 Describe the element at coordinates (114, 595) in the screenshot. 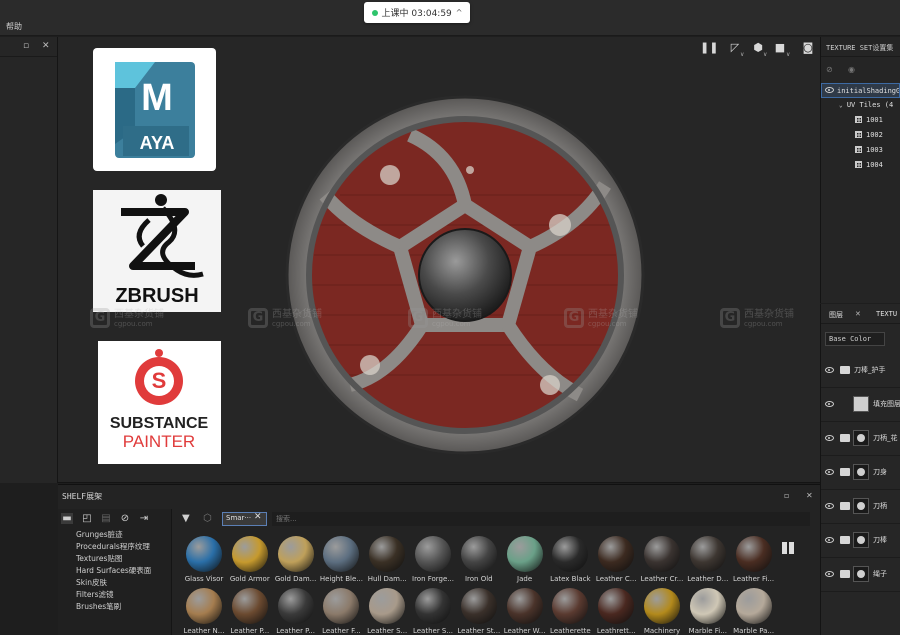

I see `shelf-category: Filters滤镜` at that location.